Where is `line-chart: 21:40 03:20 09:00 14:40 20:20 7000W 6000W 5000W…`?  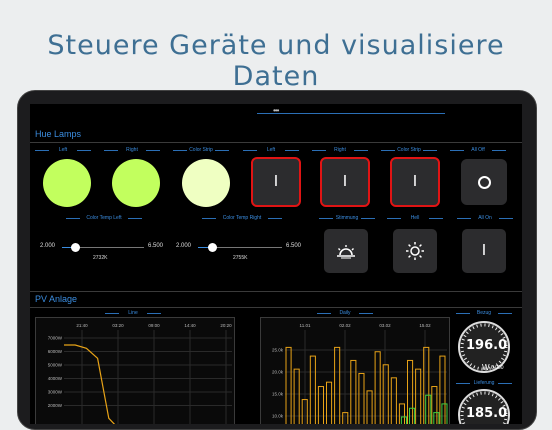
line-chart: 21:40 03:20 09:00 14:40 20:20 7000W 6000W 5000W… is located at coordinates (135, 370).